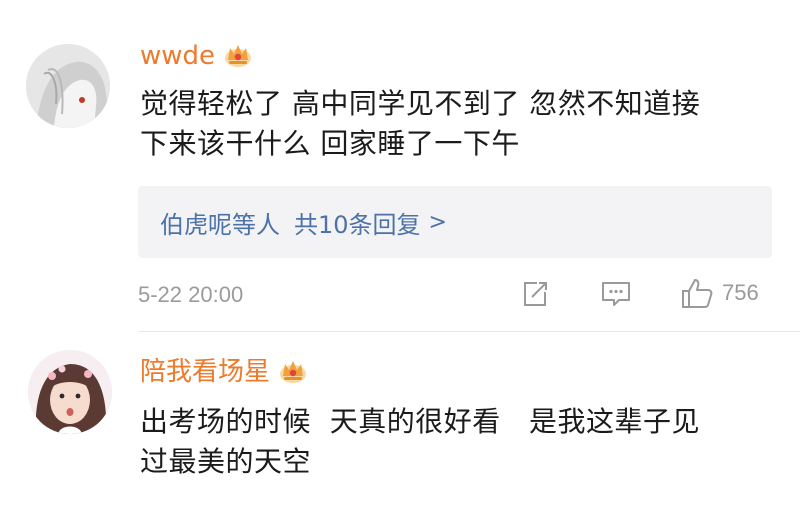  Describe the element at coordinates (420, 421) in the screenshot. I see `comment-text-line: 出考场的时候 天真的很好看 是我这辈子见` at that location.